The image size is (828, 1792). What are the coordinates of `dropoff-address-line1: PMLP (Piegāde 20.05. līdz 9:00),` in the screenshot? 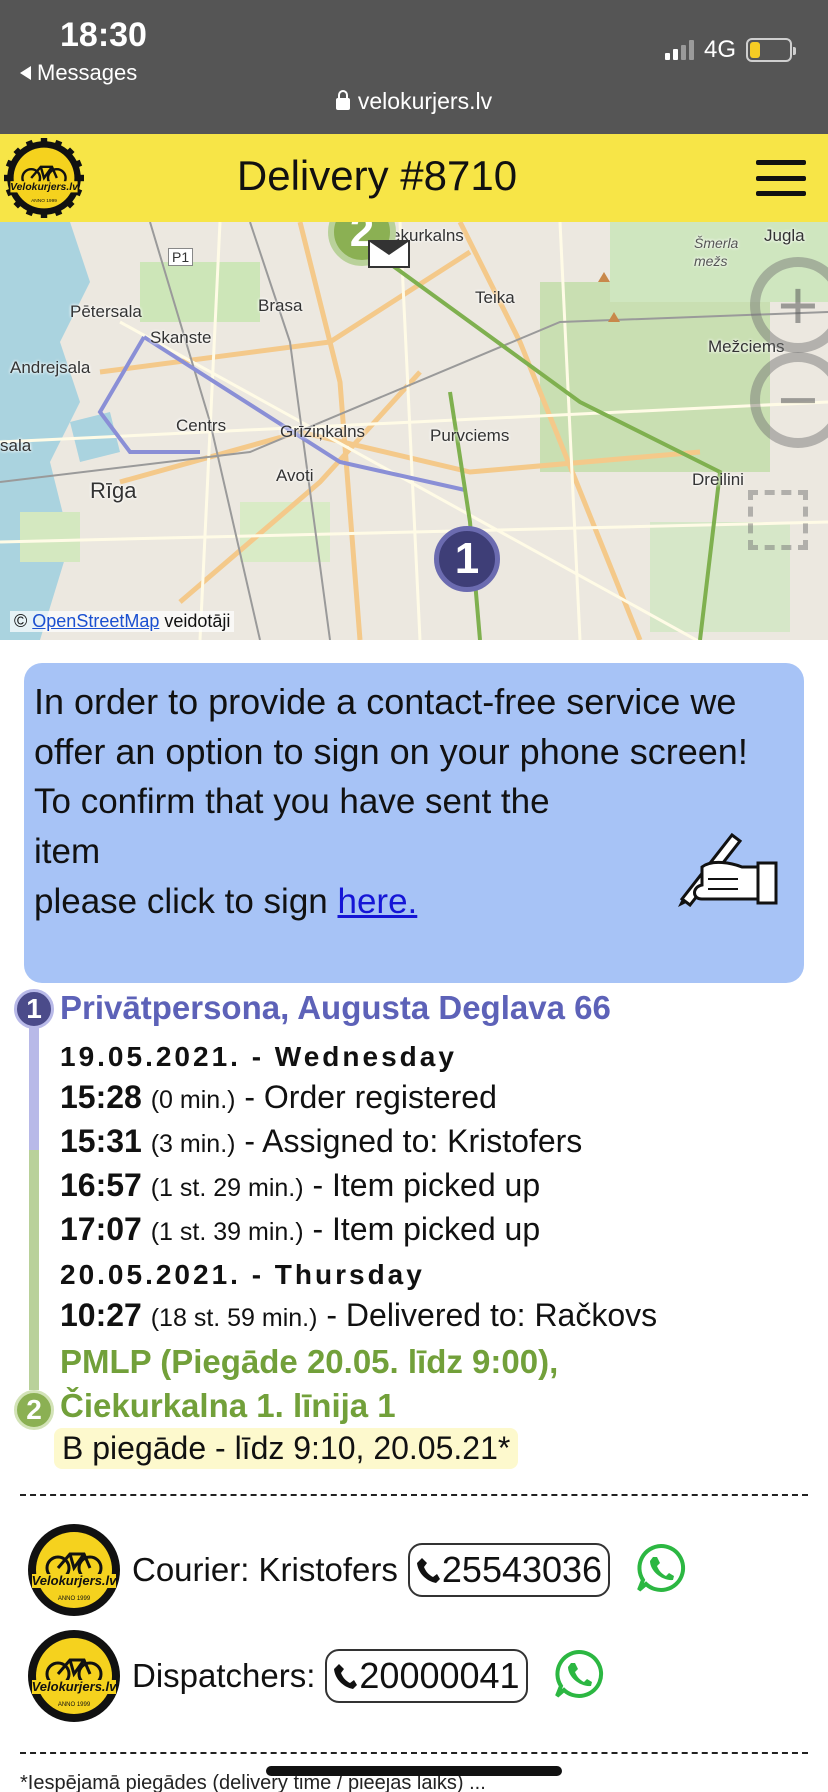 It's located at (309, 1362).